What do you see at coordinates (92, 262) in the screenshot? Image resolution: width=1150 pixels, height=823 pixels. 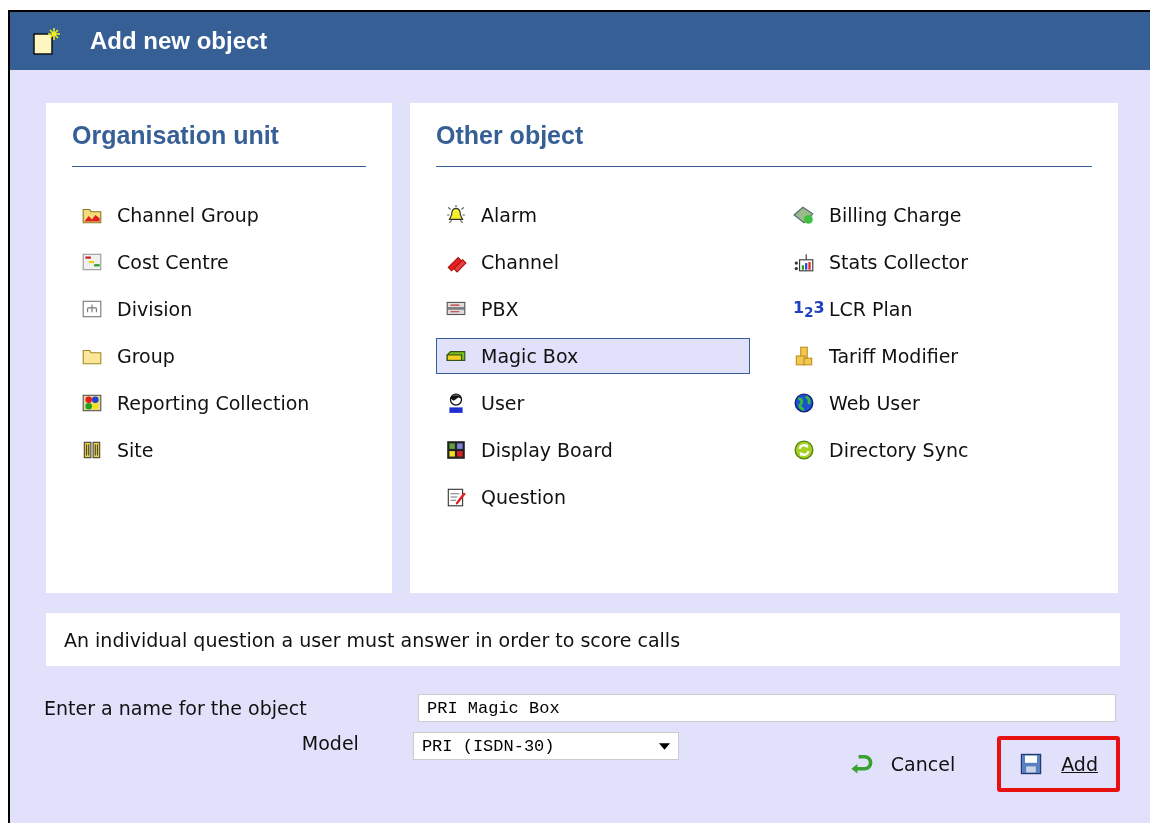 I see `grid-icon` at bounding box center [92, 262].